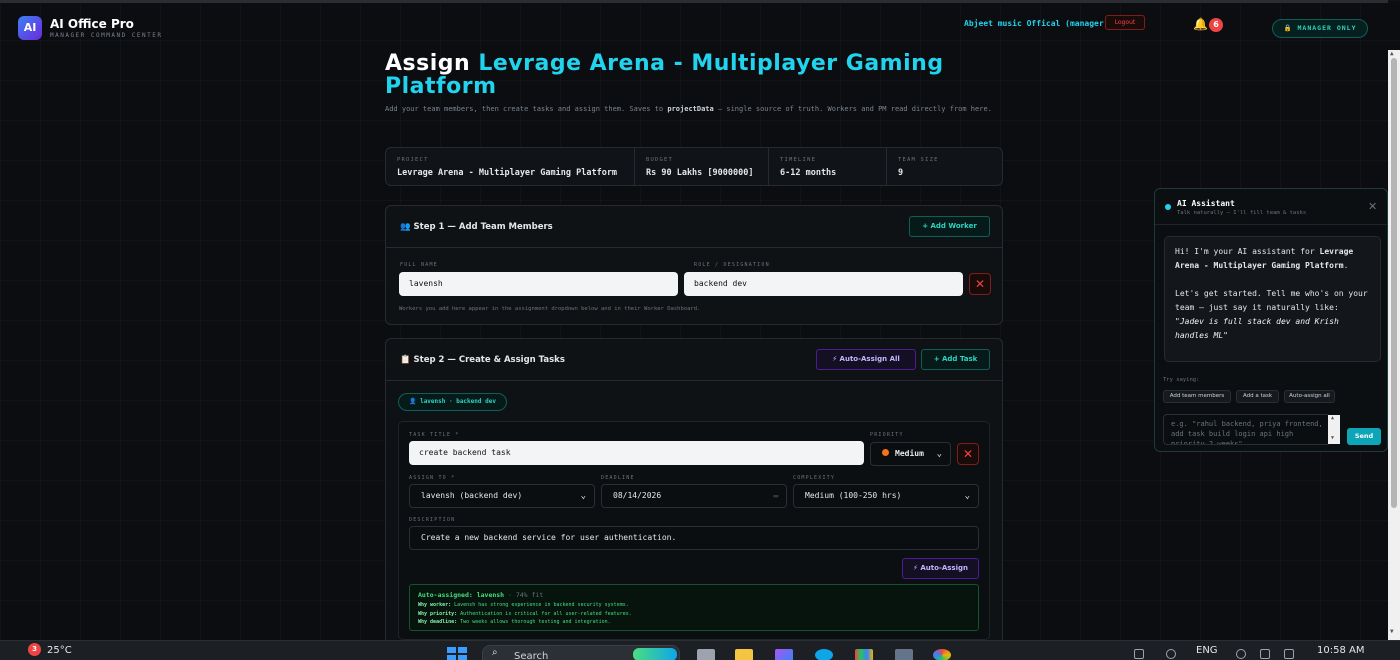  Describe the element at coordinates (798, 160) in the screenshot. I see `info-label: TIMELINE` at that location.